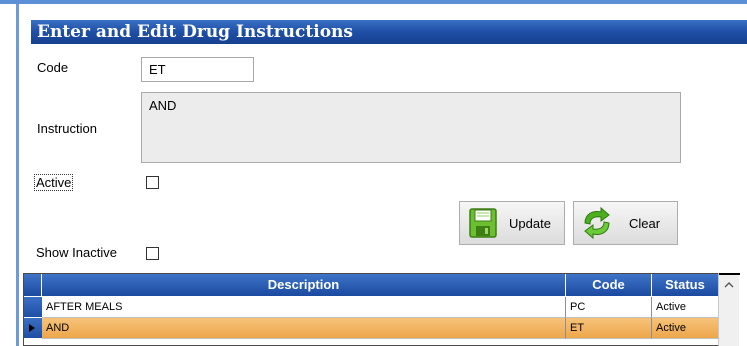 This screenshot has width=747, height=346. I want to click on instruction-textarea: AND, so click(411, 127).